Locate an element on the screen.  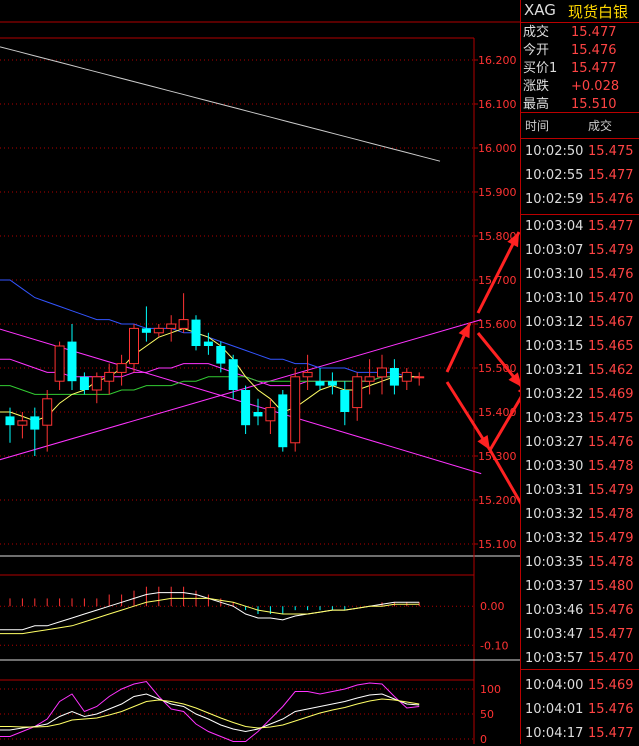
tick-row: 10:03:07 15.479 is located at coordinates (580, 251).